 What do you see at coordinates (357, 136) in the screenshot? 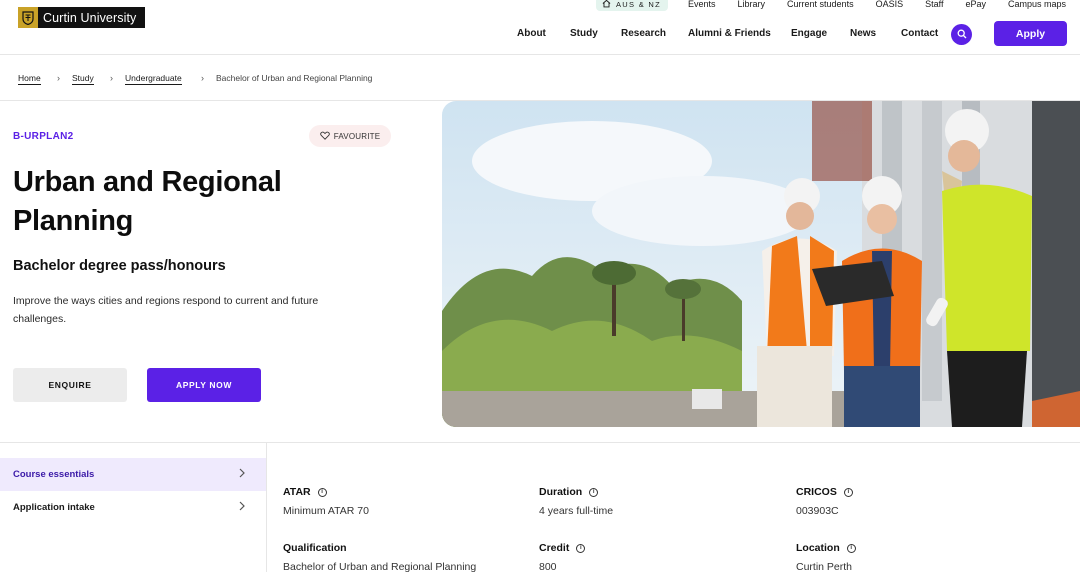
I see `favourite-label: FAVOURITE` at bounding box center [357, 136].